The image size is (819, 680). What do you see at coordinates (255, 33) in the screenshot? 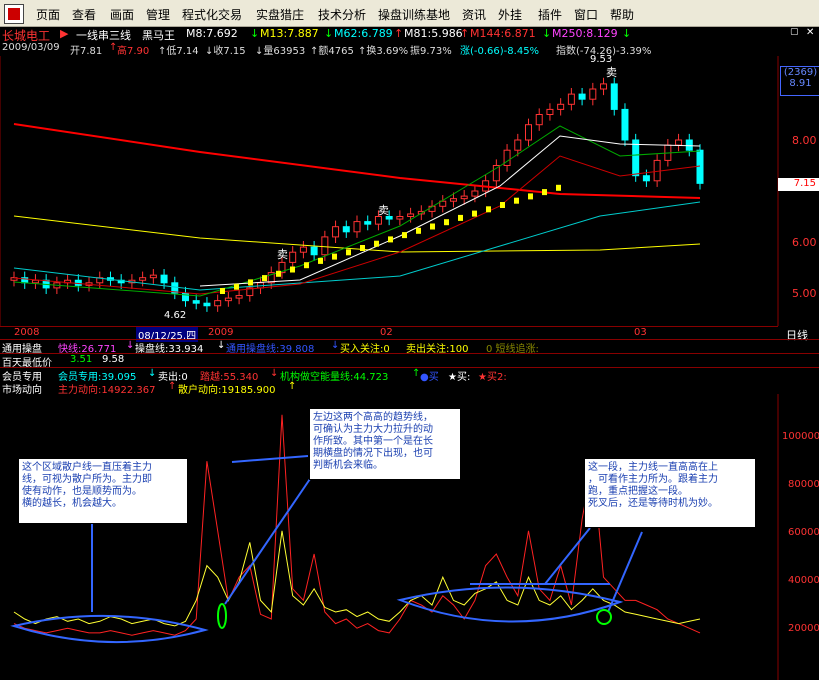
I see `ma-arrow: ↓` at bounding box center [255, 33].